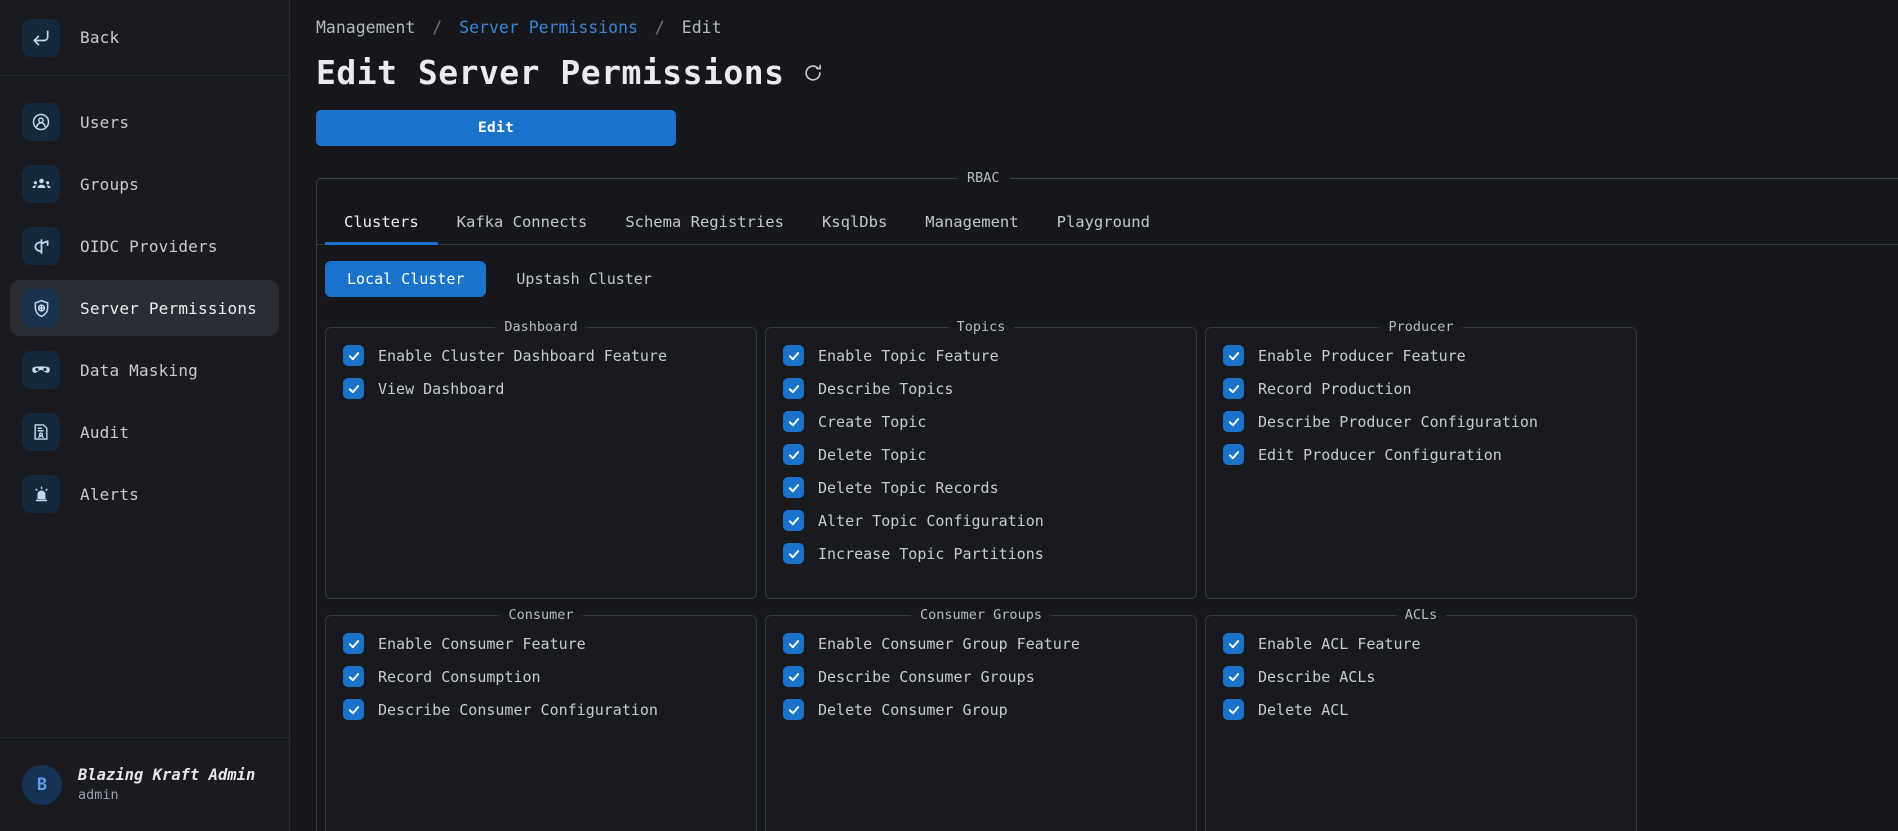 The image size is (1898, 831). I want to click on permission-label: Increase Topic Partitions, so click(931, 553).